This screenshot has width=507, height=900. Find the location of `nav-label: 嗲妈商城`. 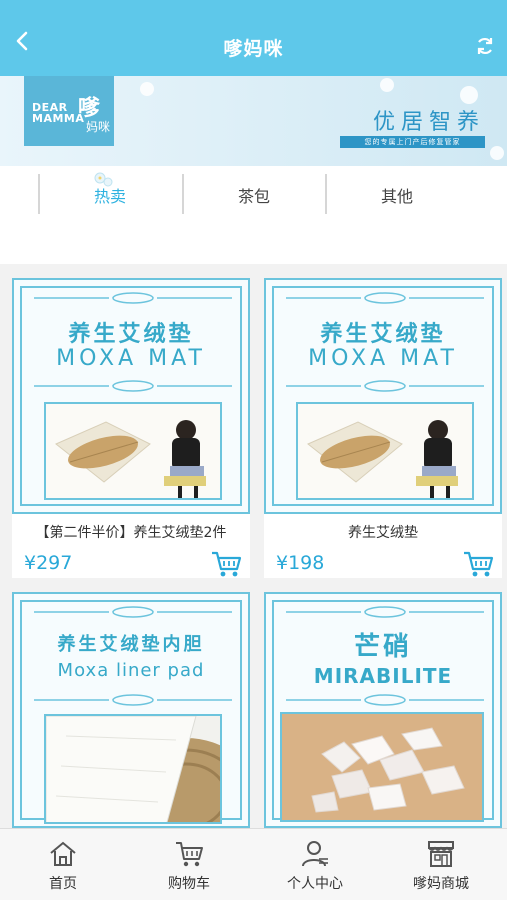

nav-label: 嗲妈商城 is located at coordinates (441, 884).